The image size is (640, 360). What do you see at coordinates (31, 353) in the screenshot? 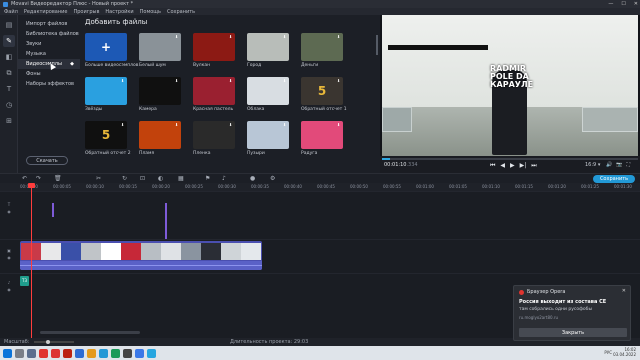
I see `task-view-icon` at bounding box center [31, 353].